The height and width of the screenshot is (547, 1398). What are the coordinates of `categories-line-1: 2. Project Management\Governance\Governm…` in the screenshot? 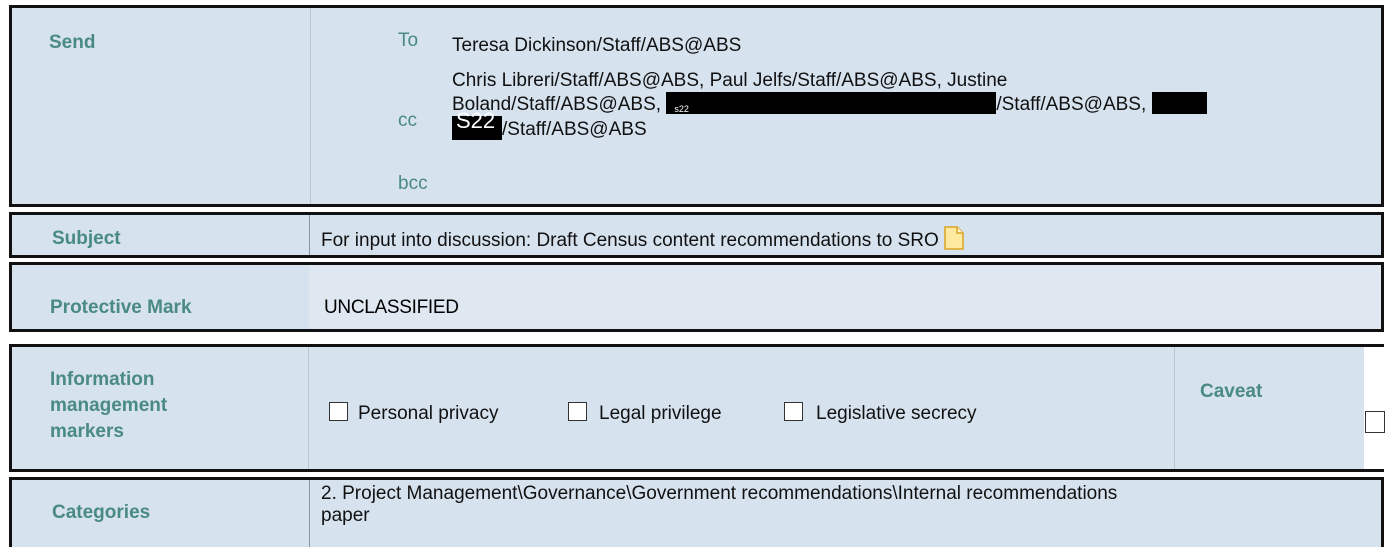 It's located at (719, 493).